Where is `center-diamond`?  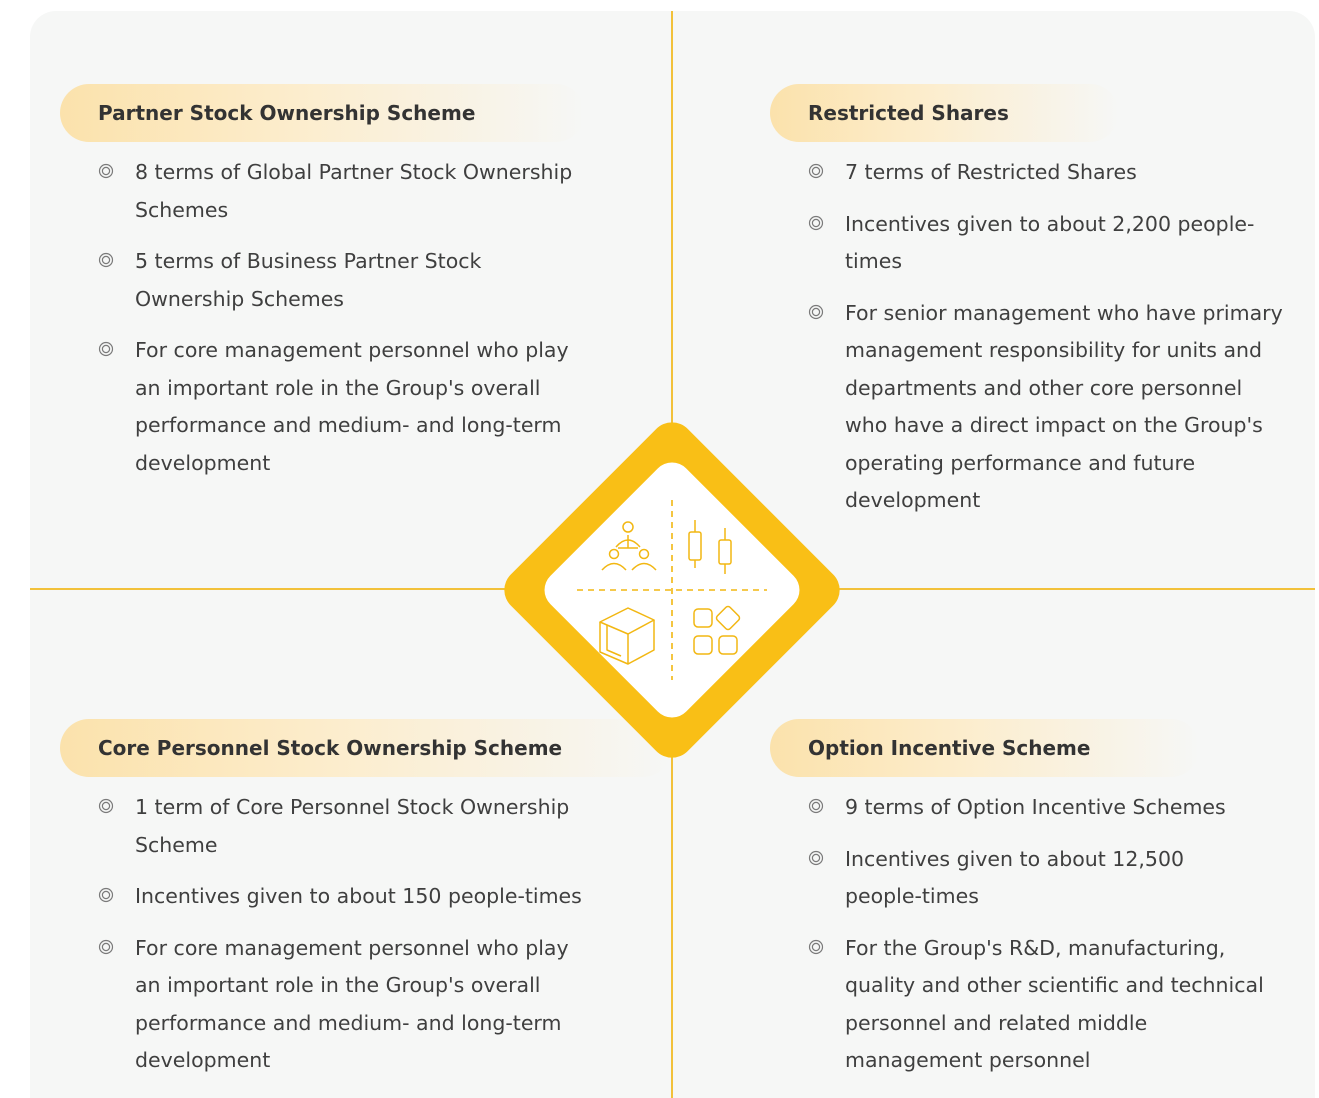 center-diamond is located at coordinates (672, 590).